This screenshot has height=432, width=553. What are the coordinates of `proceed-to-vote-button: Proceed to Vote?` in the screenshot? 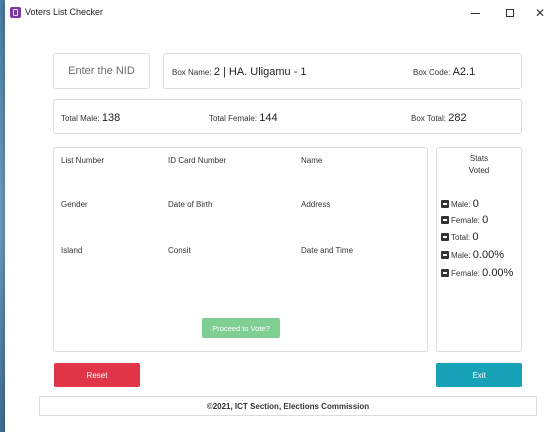 It's located at (241, 328).